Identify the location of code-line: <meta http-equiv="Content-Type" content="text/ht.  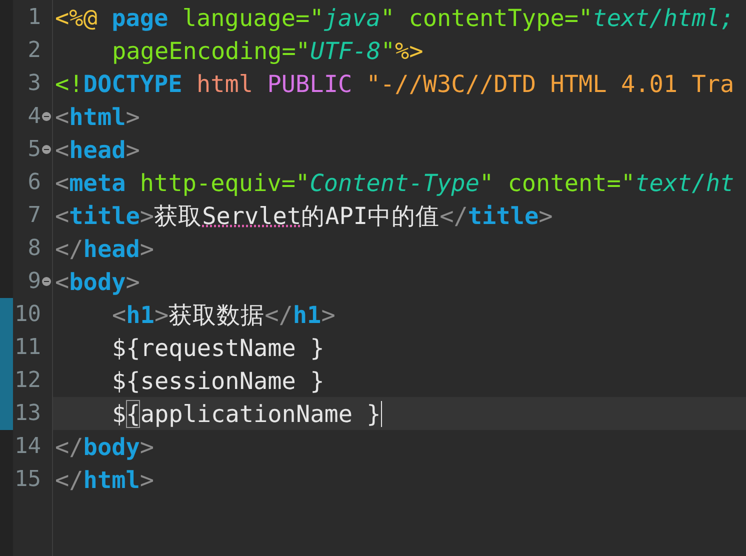
(394, 183).